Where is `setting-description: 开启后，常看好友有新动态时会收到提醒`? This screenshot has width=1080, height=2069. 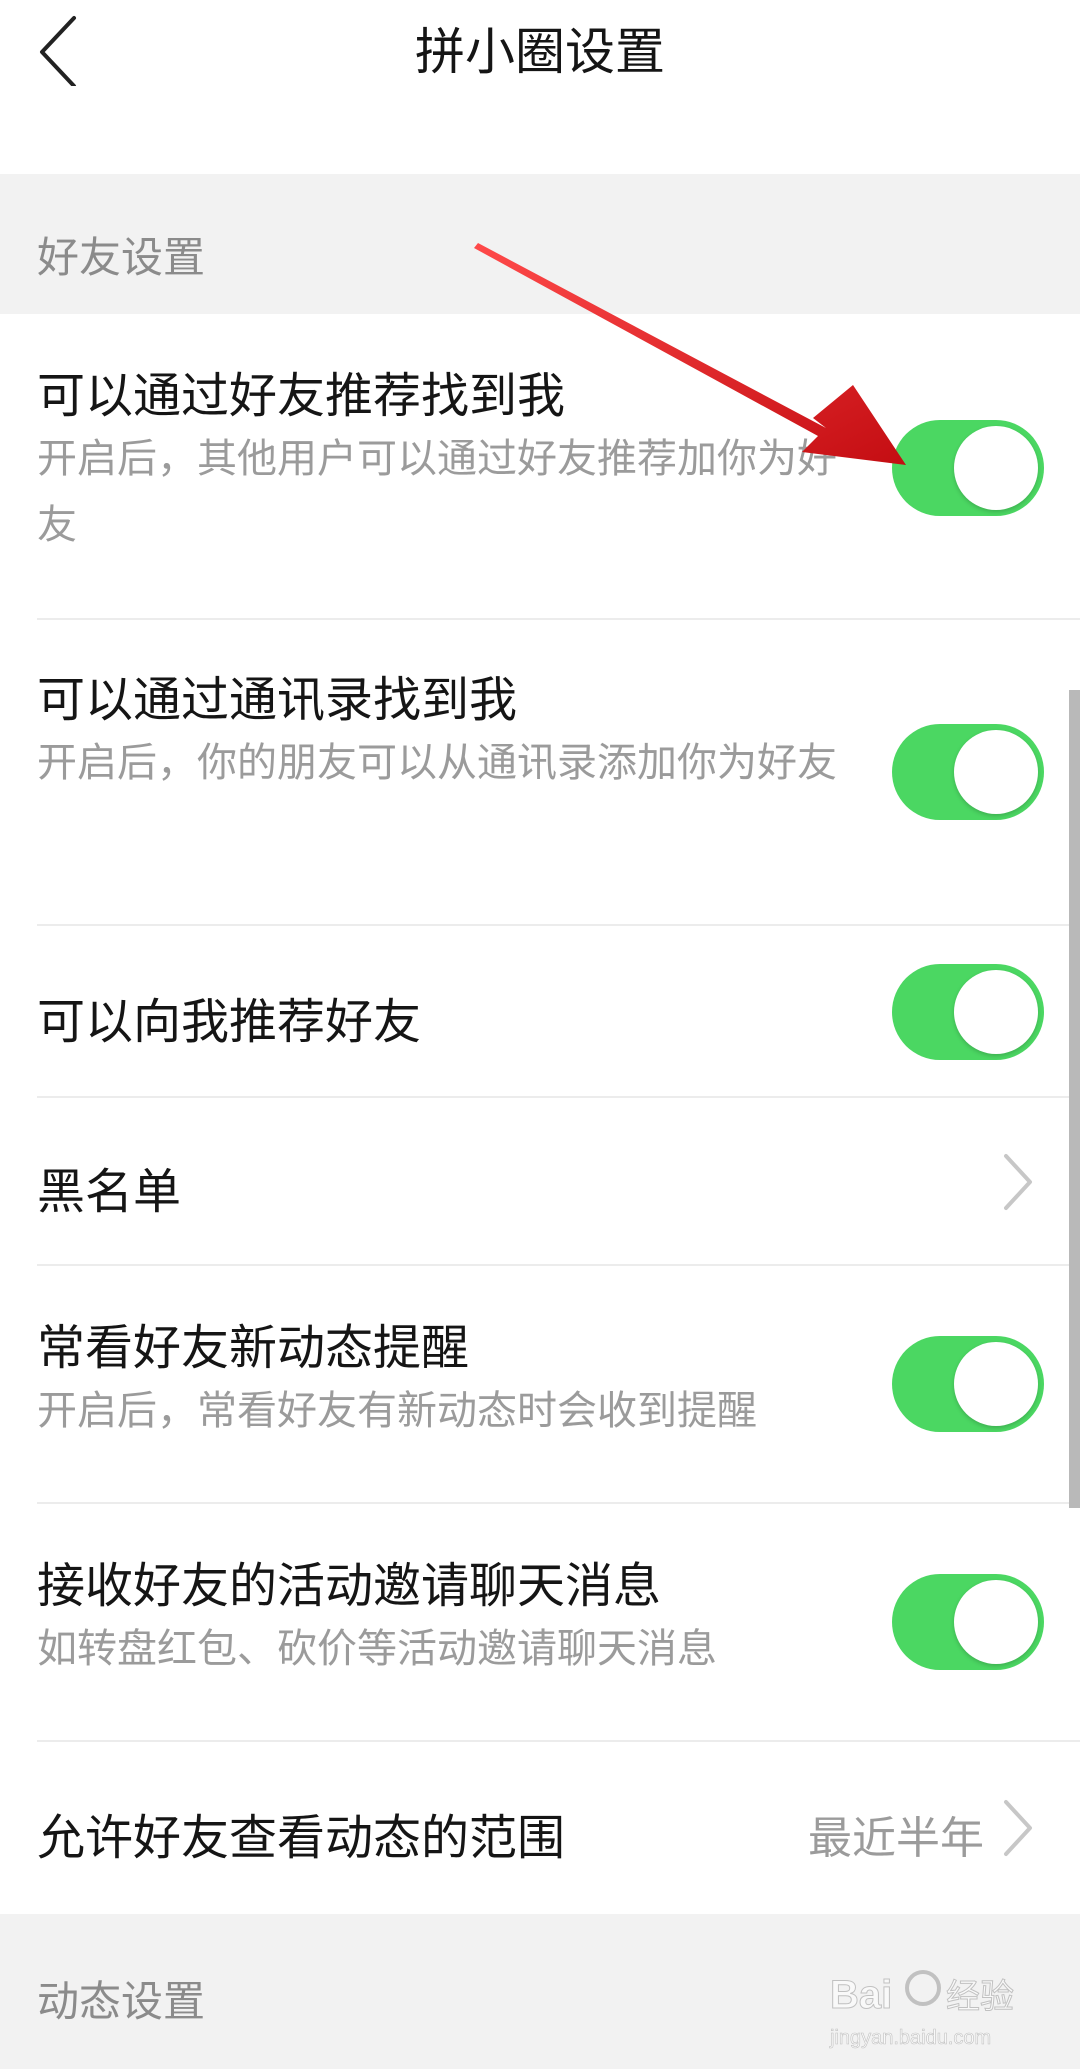 setting-description: 开启后，常看好友有新动态时会收到提醒 is located at coordinates (397, 1411).